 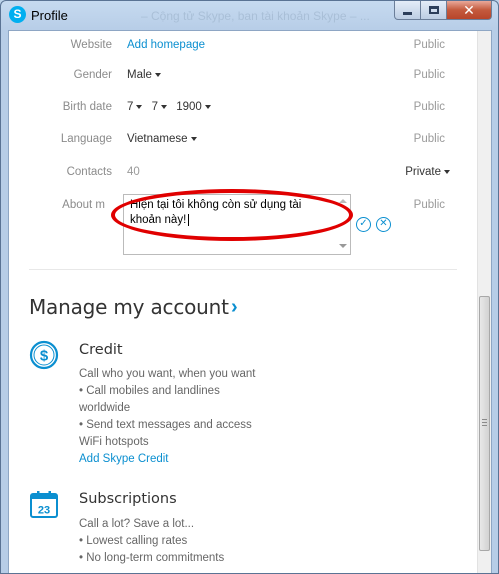 What do you see at coordinates (165, 425) in the screenshot?
I see `credit-line: • Send text messages and access` at bounding box center [165, 425].